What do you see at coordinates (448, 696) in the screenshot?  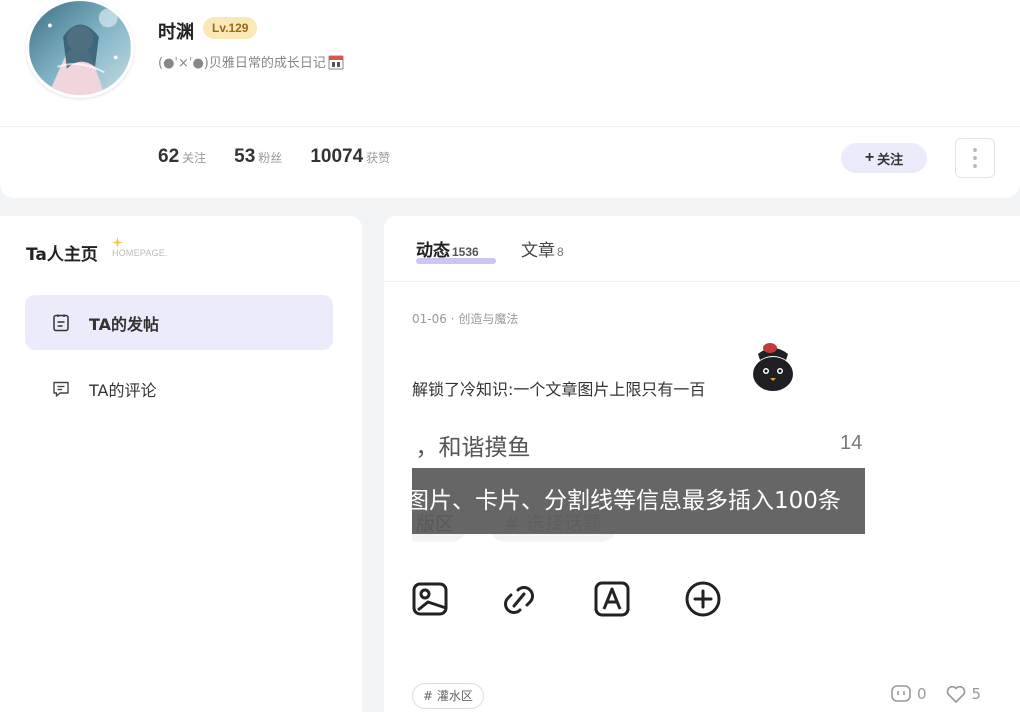 I see `post-topic-tag: # 灌水区` at bounding box center [448, 696].